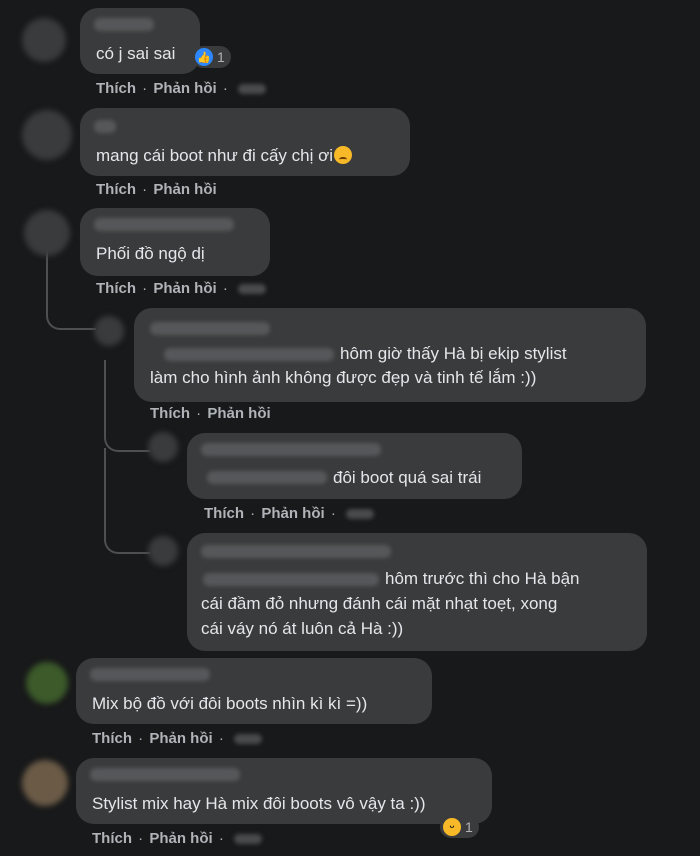  Describe the element at coordinates (175, 242) in the screenshot. I see `comment-bubble: Phối đồ ngộ dị` at that location.